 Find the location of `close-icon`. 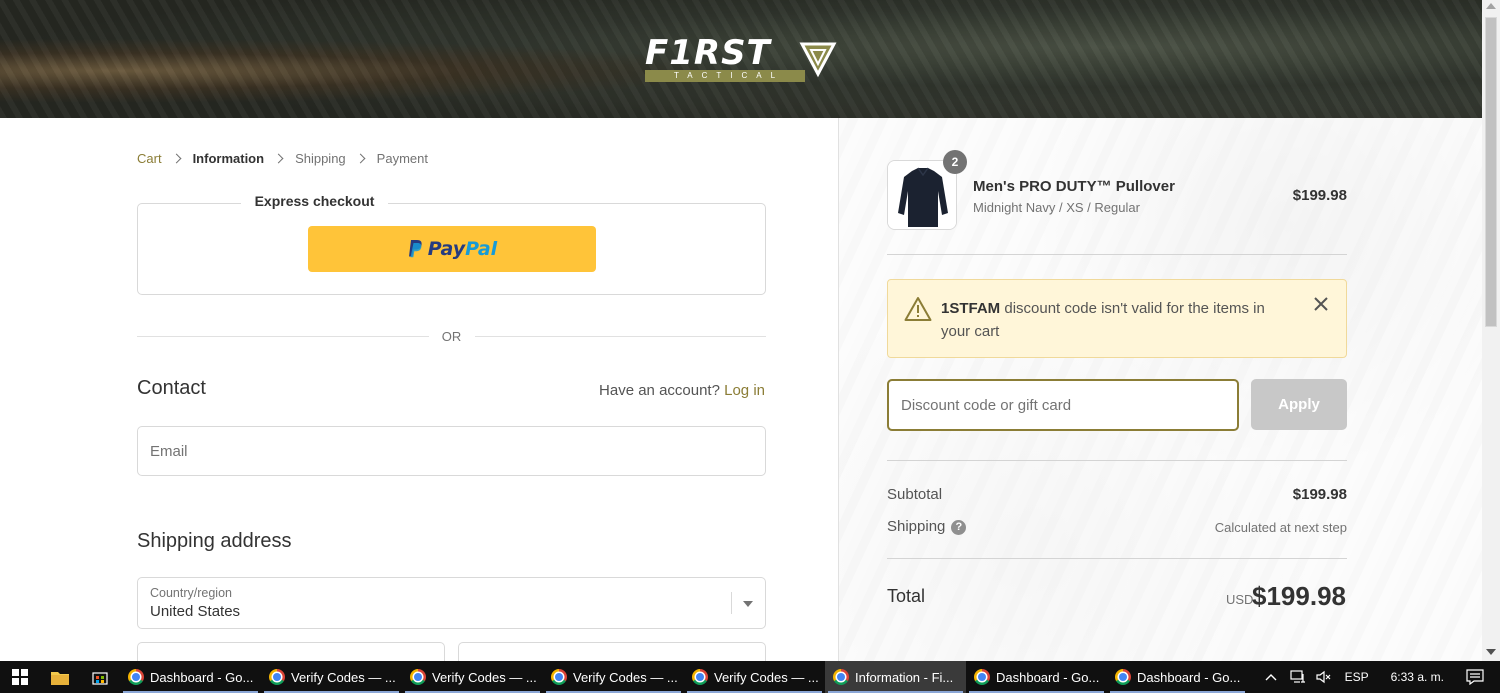

close-icon is located at coordinates (1321, 304).